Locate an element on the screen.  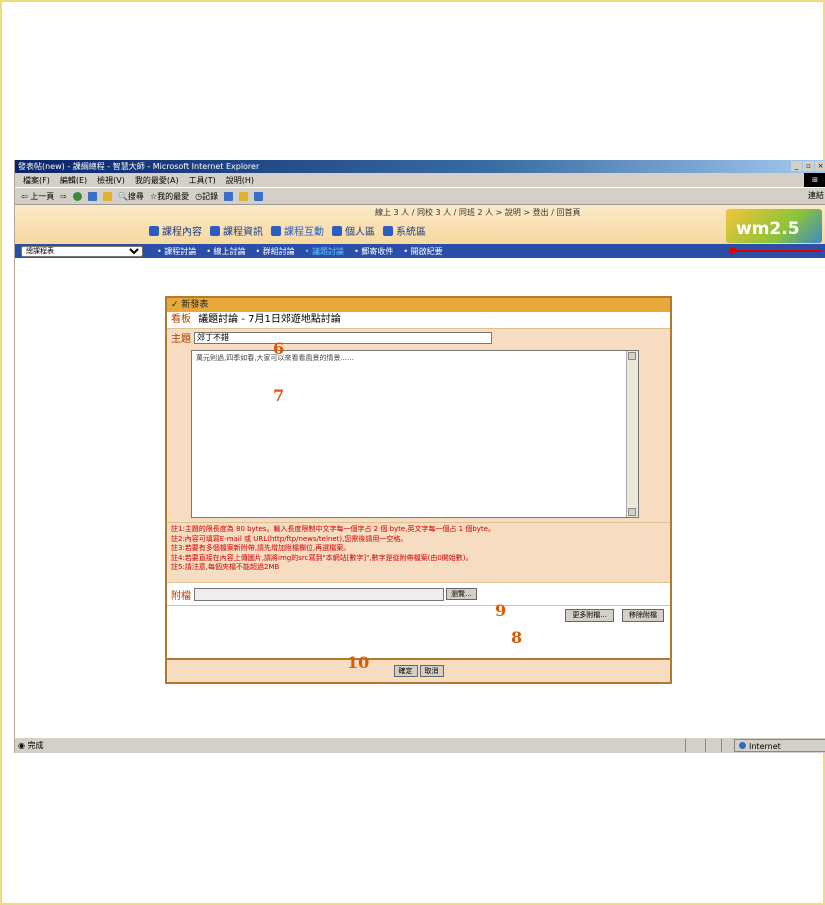
nav-course-discussion: • 課程討論 is located at coordinates (176, 251).